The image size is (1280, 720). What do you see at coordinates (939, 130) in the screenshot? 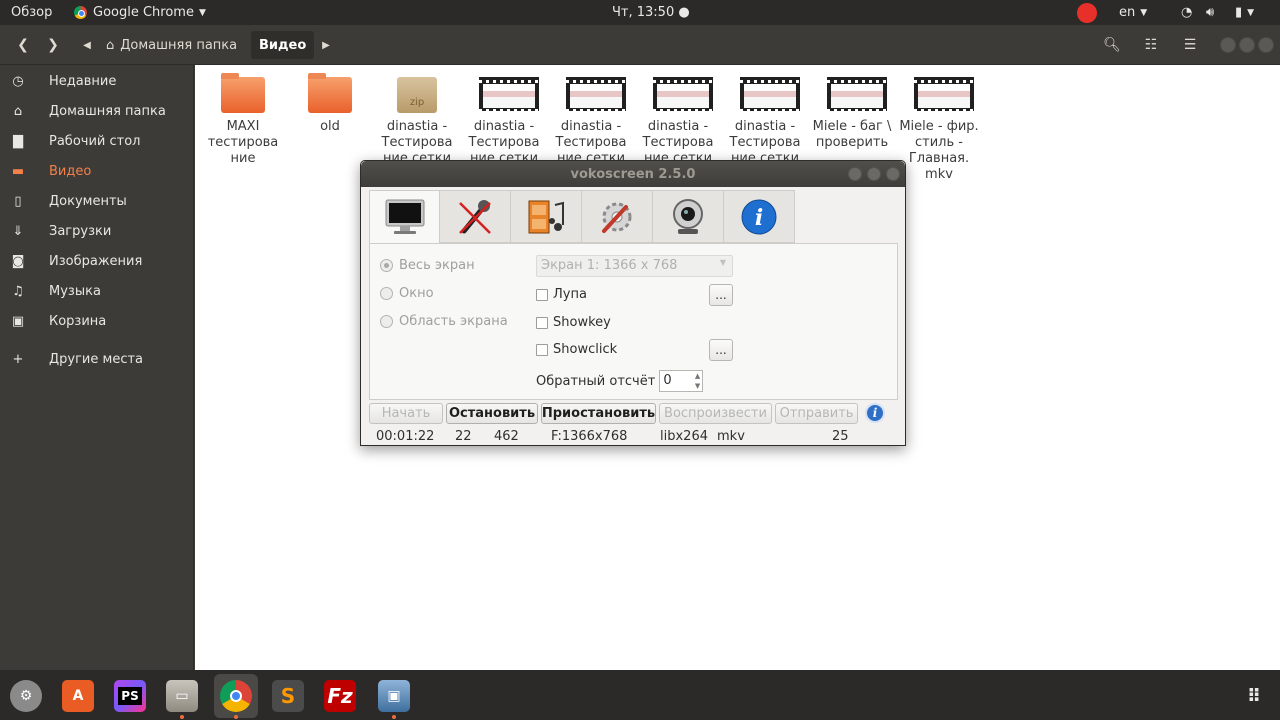
I see `file-item: Miele - фир. стиль - Главная. mkv` at bounding box center [939, 130].